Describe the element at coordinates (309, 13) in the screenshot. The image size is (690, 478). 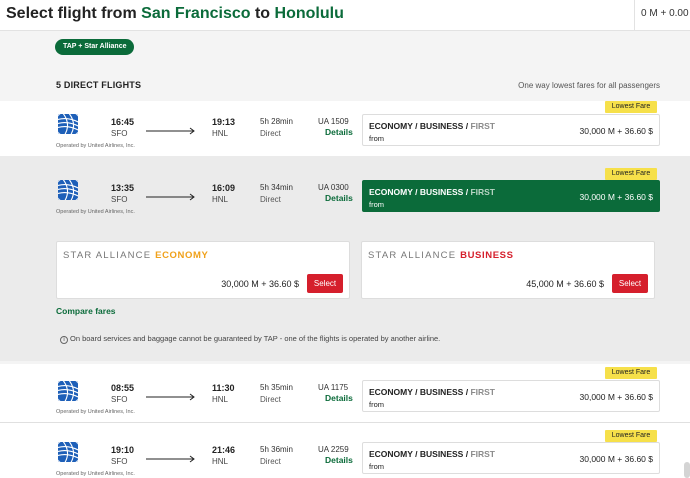
I see `title-destination: Honolulu` at that location.